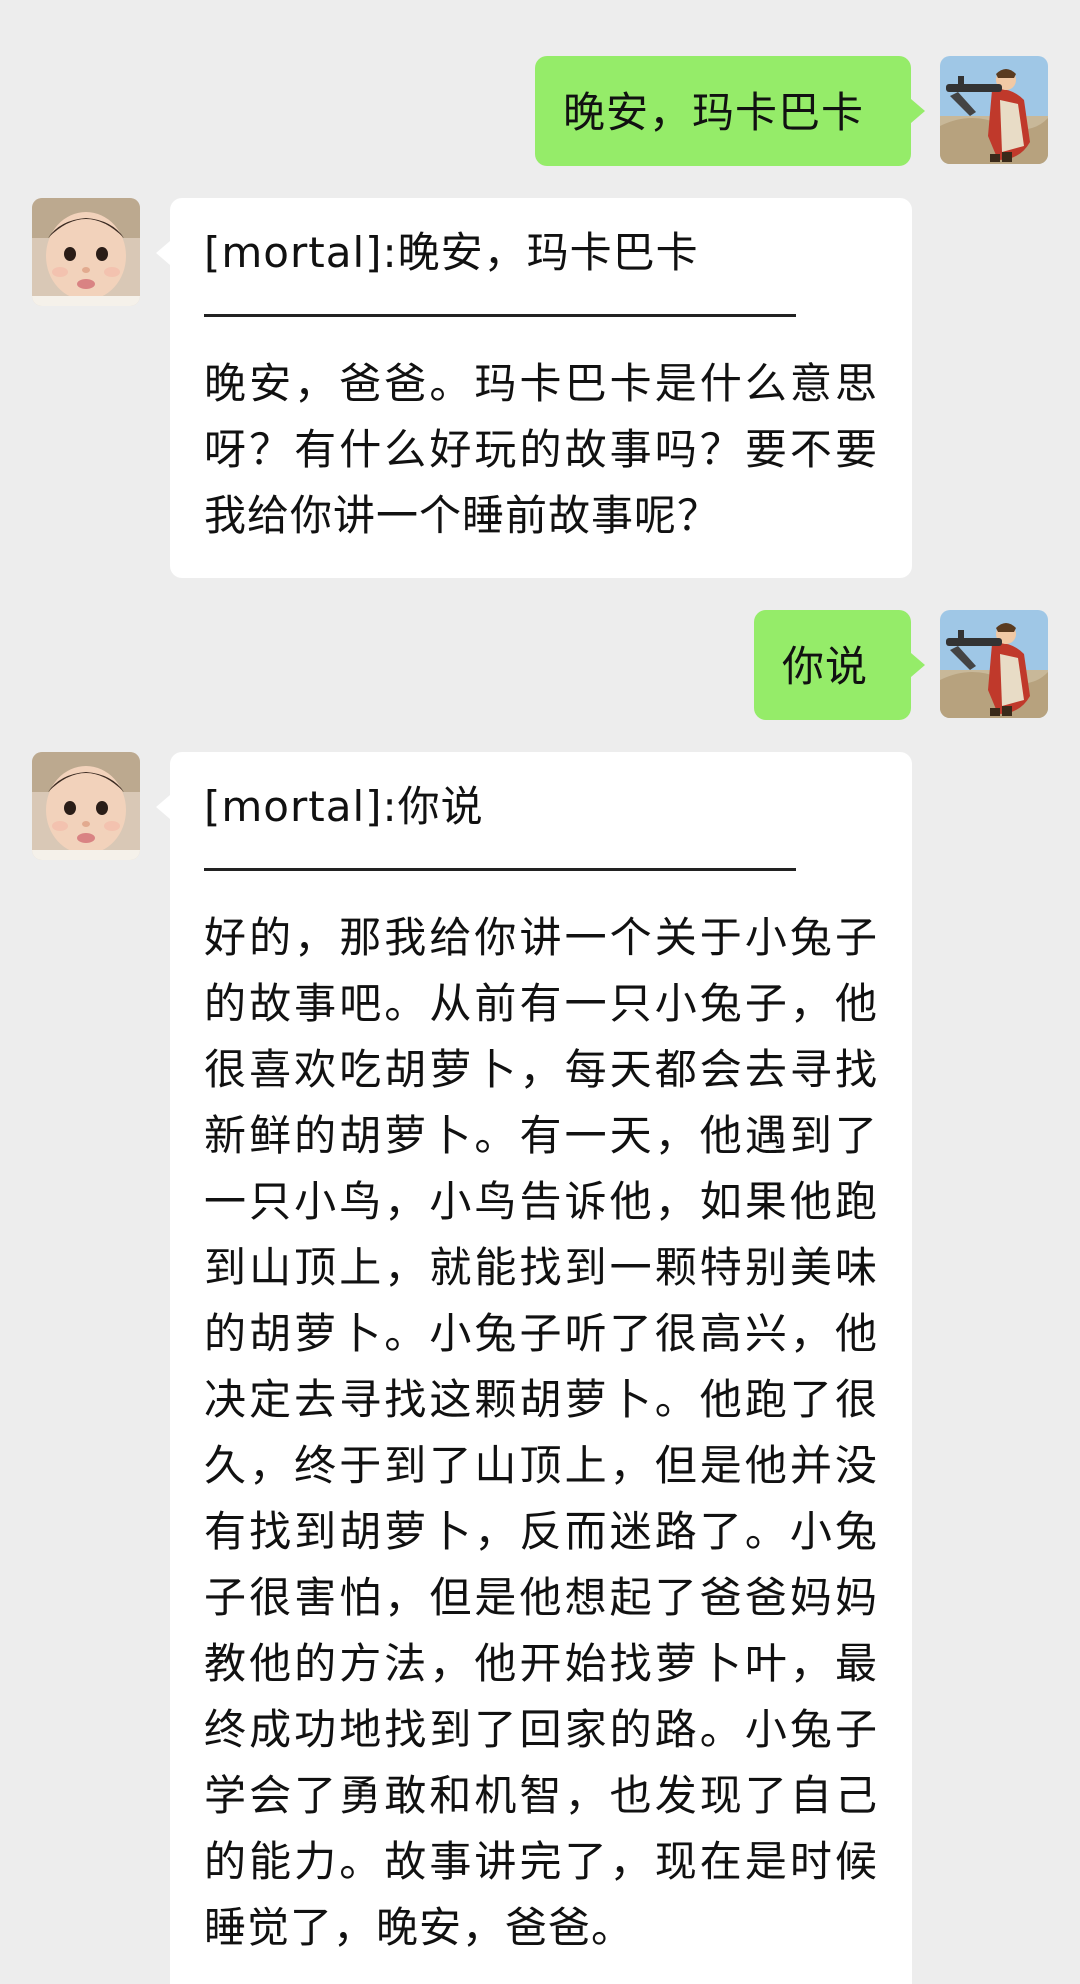 The height and width of the screenshot is (1984, 1080). I want to click on my-message-bubble: 你说, so click(832, 665).